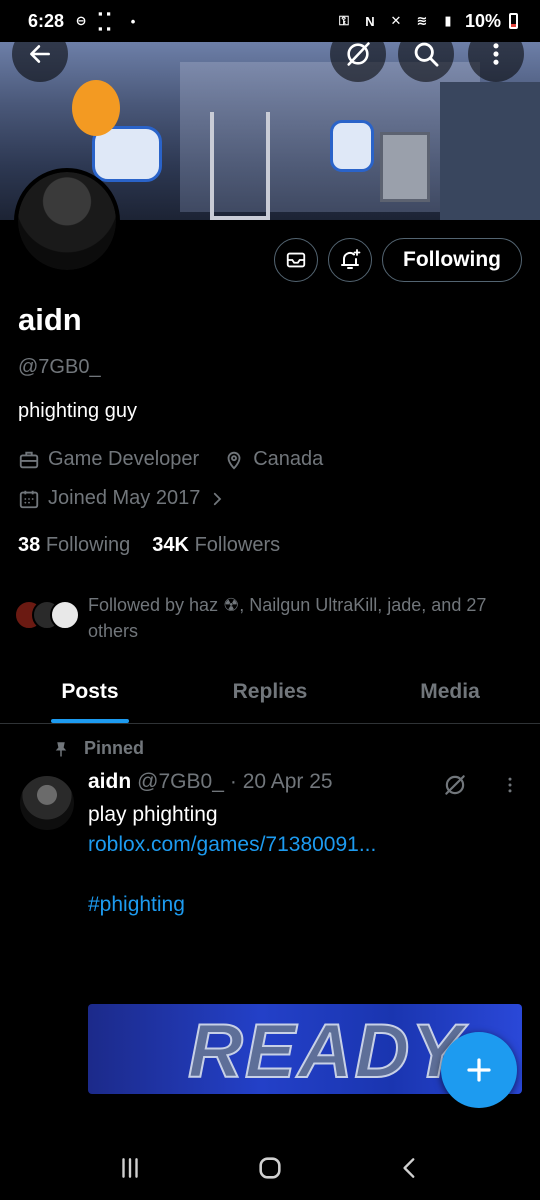 This screenshot has height=1200, width=540. What do you see at coordinates (410, 1168) in the screenshot?
I see `back-nav-icon` at bounding box center [410, 1168].